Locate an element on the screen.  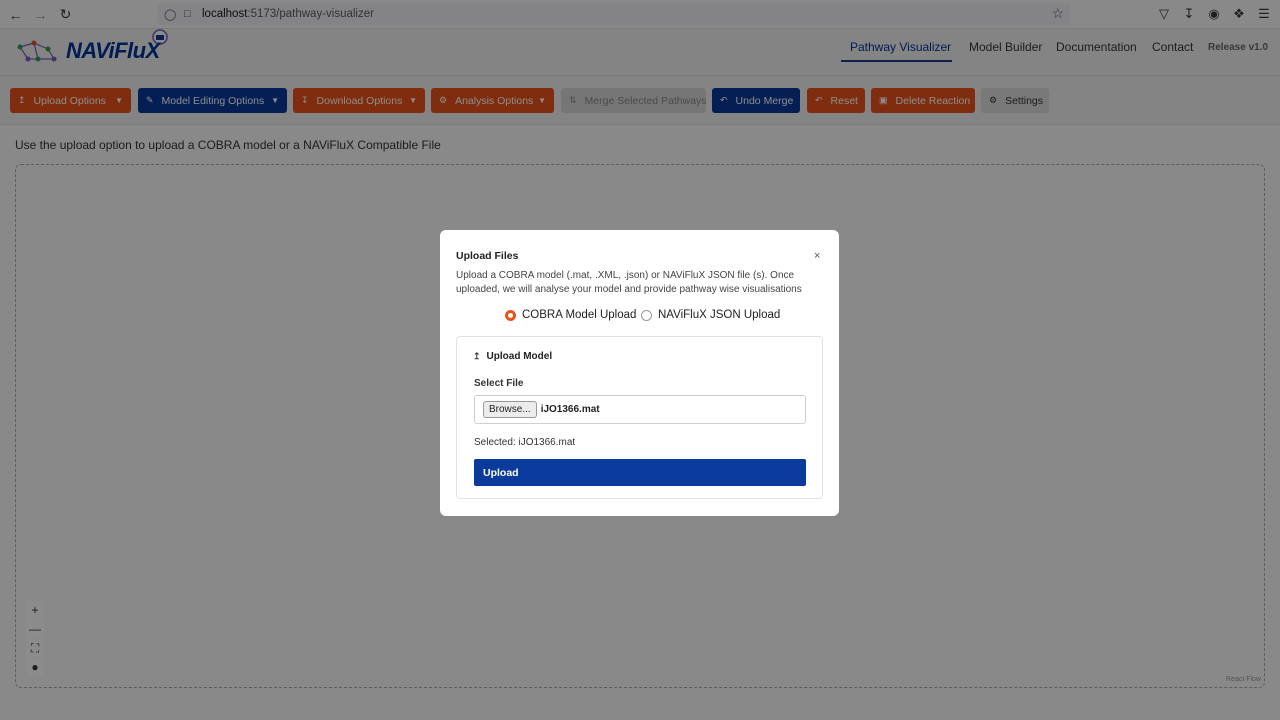
radio-cobra-model-upload: COBRA Model Upload is located at coordinates (570, 315).